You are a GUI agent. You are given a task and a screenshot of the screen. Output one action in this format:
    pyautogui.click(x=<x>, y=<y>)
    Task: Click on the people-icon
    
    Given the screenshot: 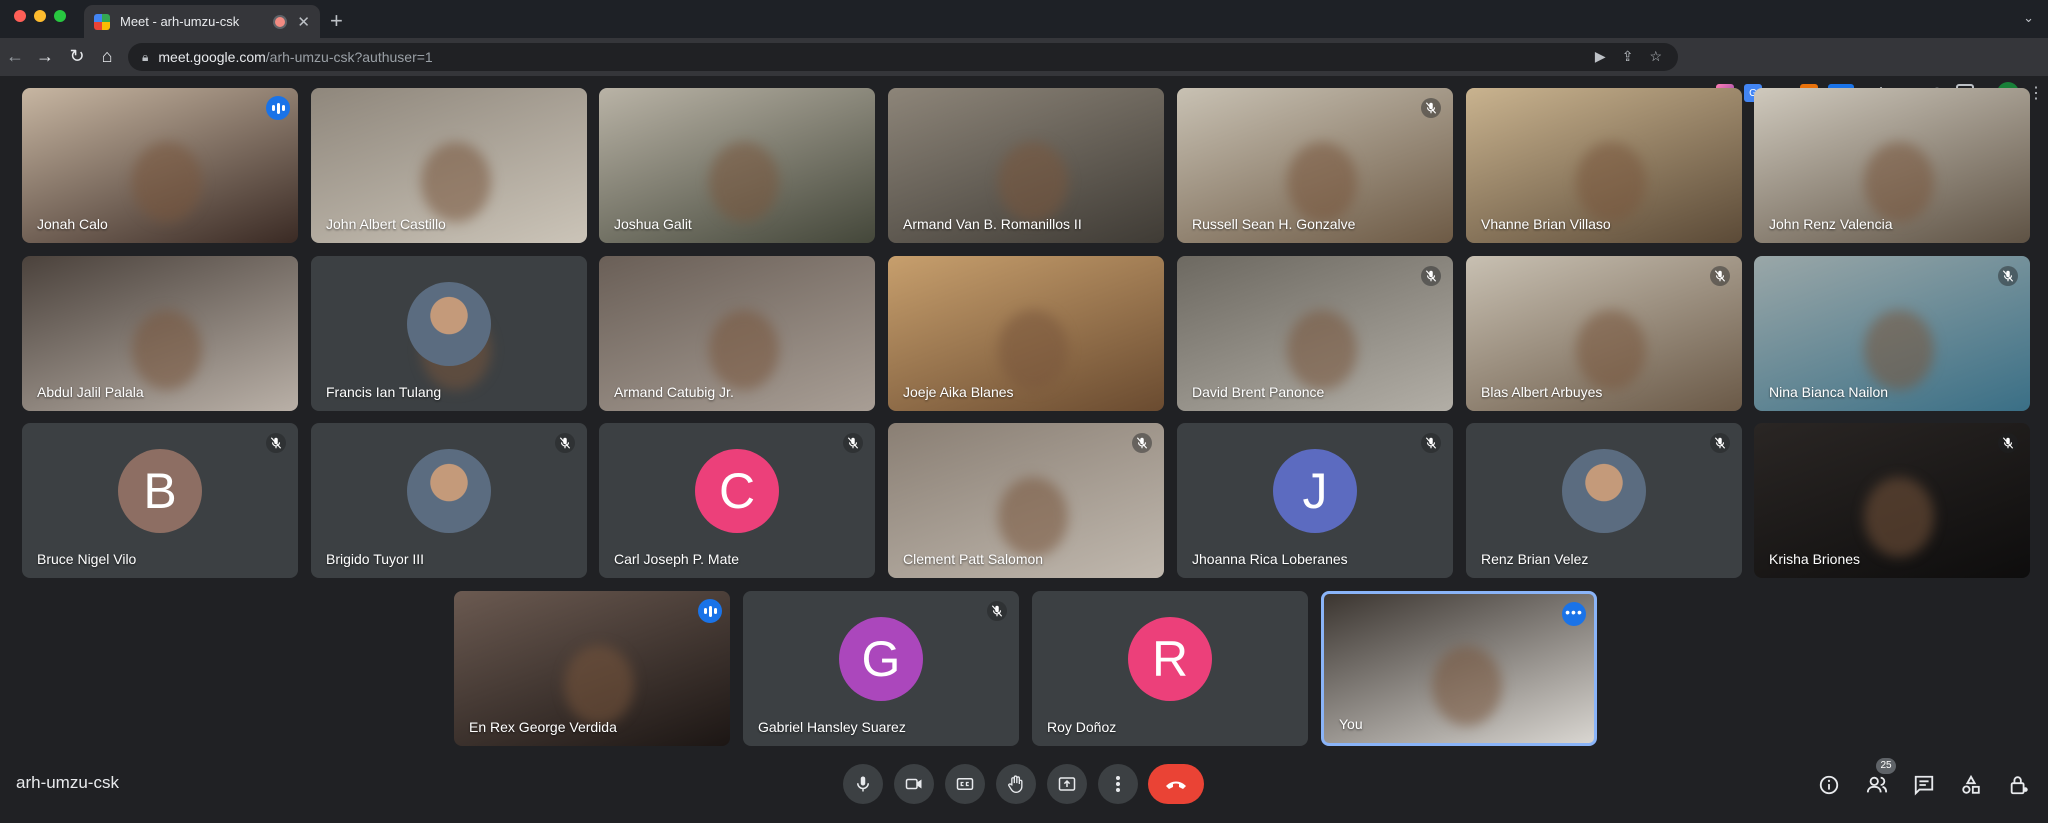 What is the action you would take?
    pyautogui.click(x=1877, y=784)
    